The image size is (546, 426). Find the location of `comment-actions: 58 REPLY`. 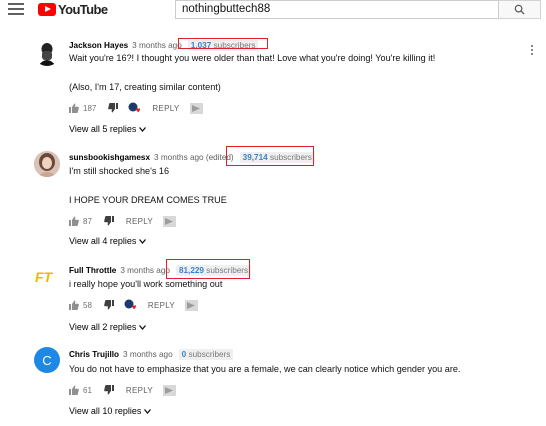

comment-actions: 58 REPLY is located at coordinates (134, 305).